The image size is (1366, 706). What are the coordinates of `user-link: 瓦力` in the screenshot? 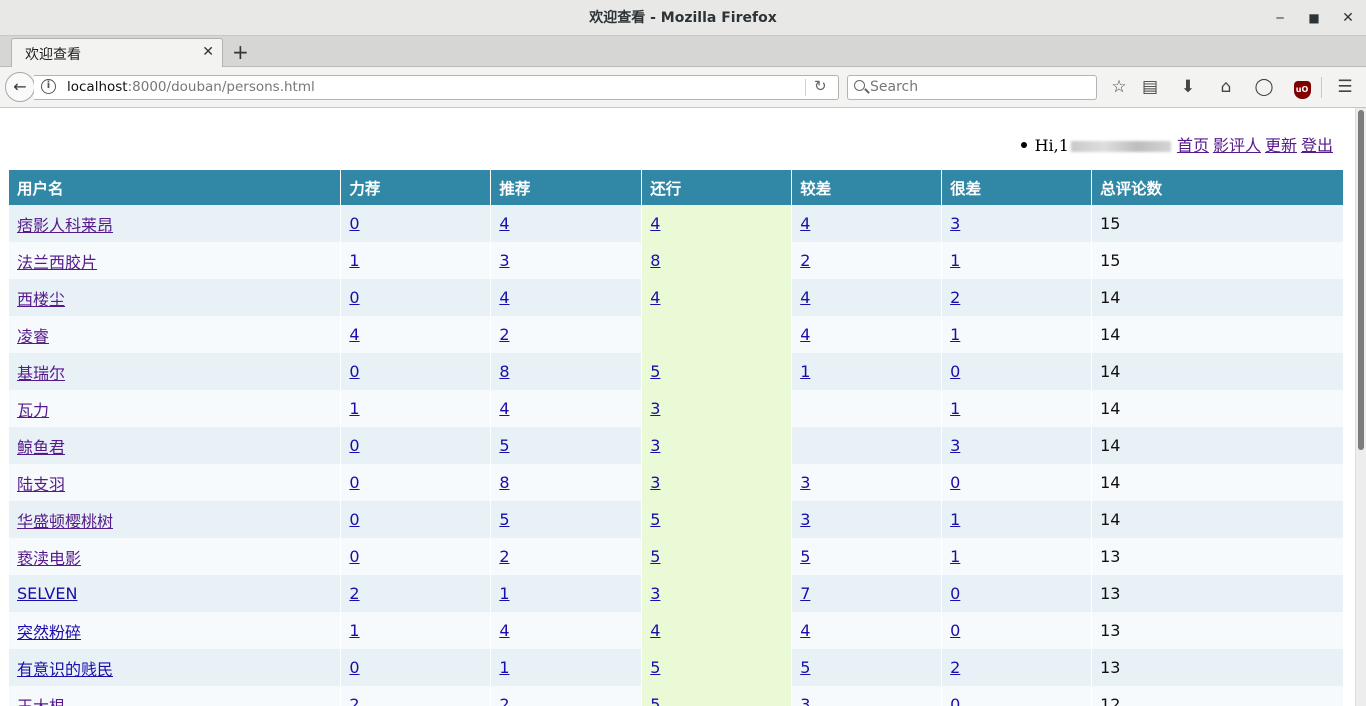 It's located at (33, 410).